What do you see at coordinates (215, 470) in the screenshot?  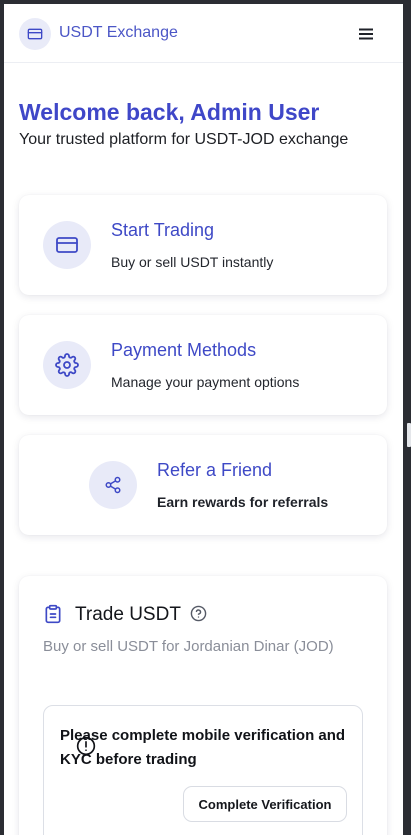 I see `refer-friend-title: Refer a Friend` at bounding box center [215, 470].